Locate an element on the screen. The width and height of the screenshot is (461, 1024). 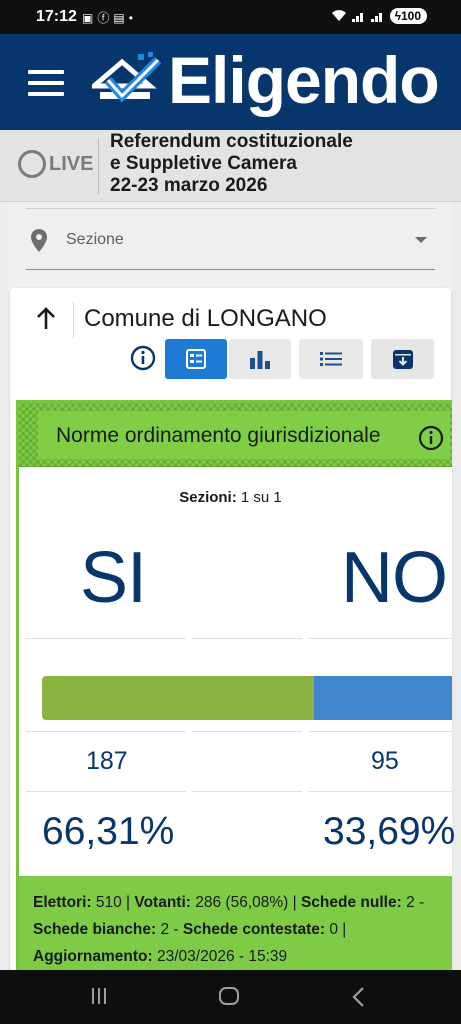
location-pin-icon is located at coordinates (39, 240).